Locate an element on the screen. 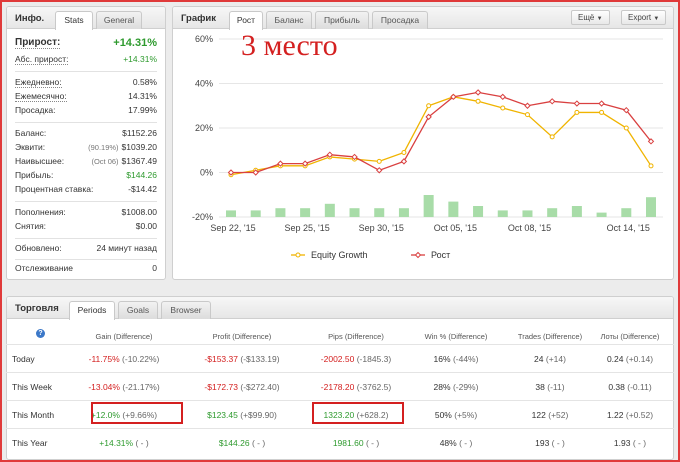 The width and height of the screenshot is (680, 462). row-label: Today is located at coordinates (23, 359).